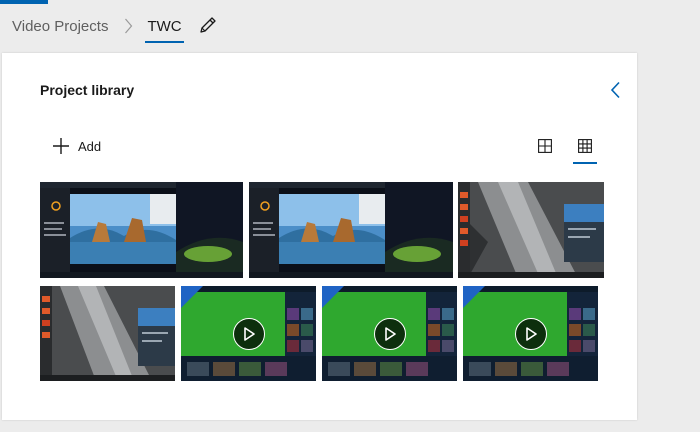 The height and width of the screenshot is (432, 700). Describe the element at coordinates (585, 146) in the screenshot. I see `small-grid-icon` at that location.